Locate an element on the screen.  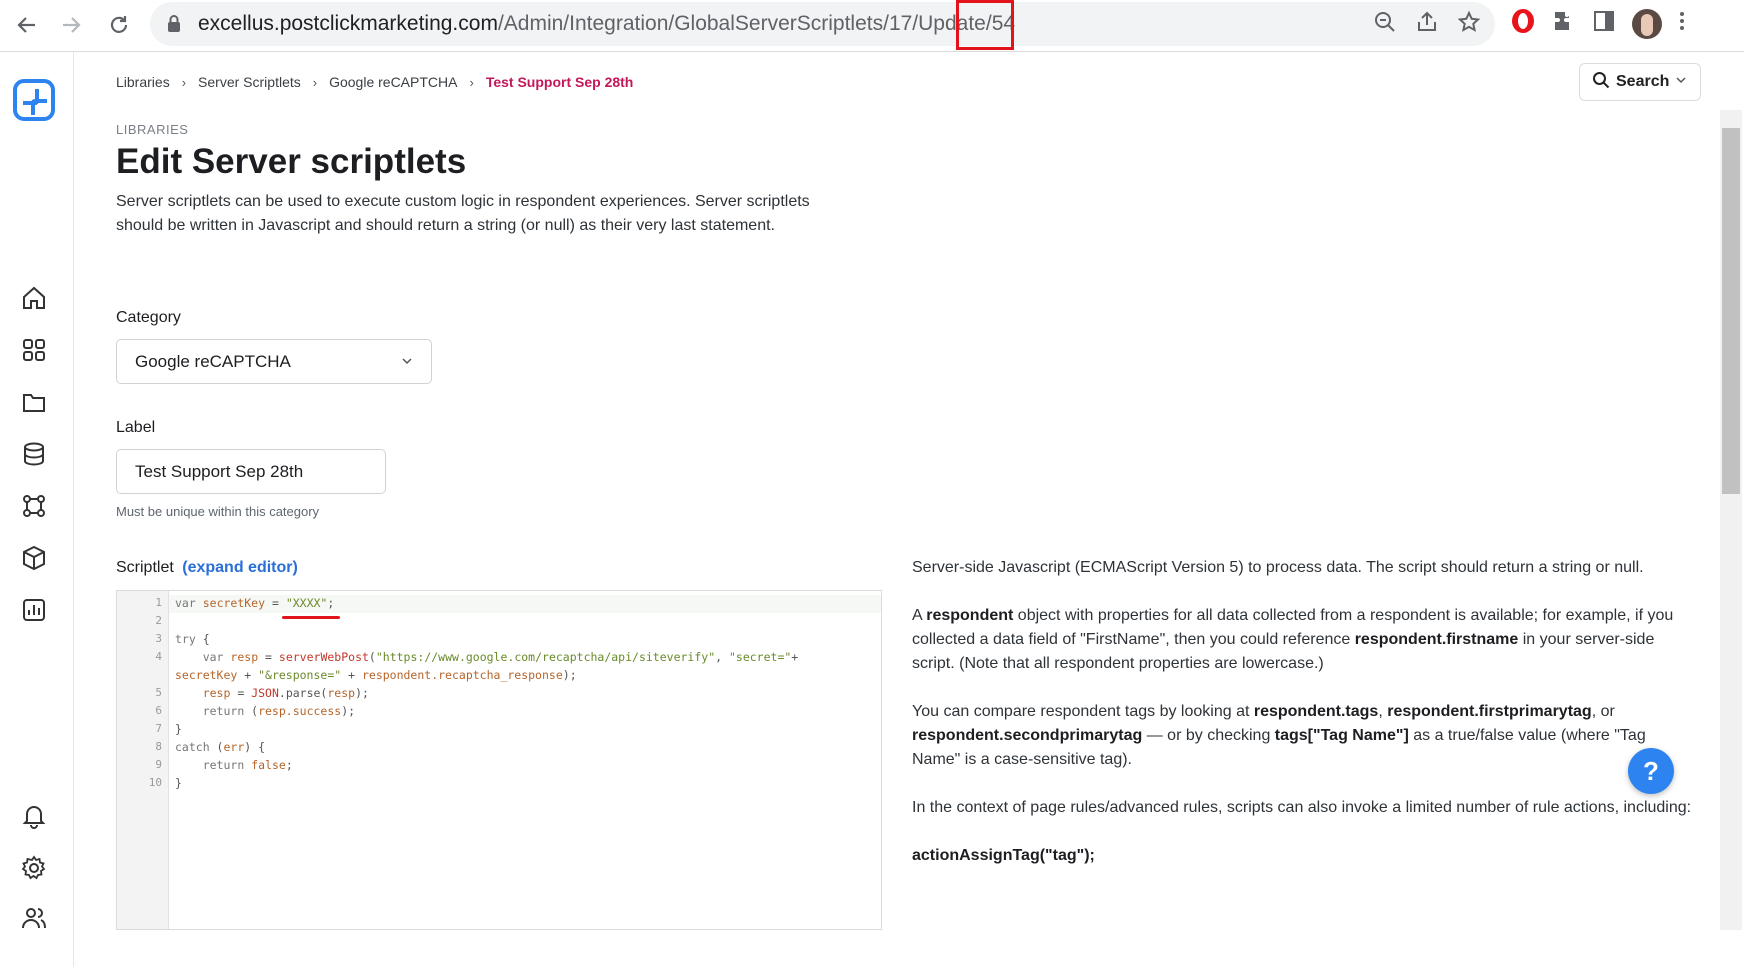
breadcrumb-libraries: Libraries is located at coordinates (143, 82).